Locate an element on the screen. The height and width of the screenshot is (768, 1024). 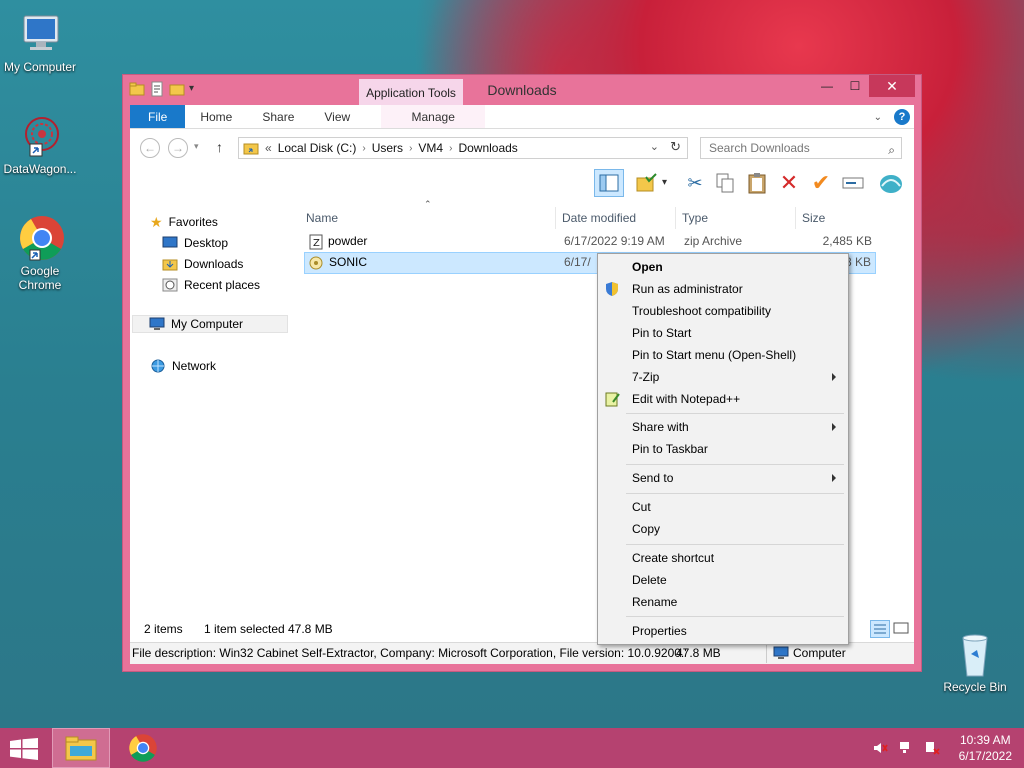
windows-logo-icon is located at coordinates (24, 749).